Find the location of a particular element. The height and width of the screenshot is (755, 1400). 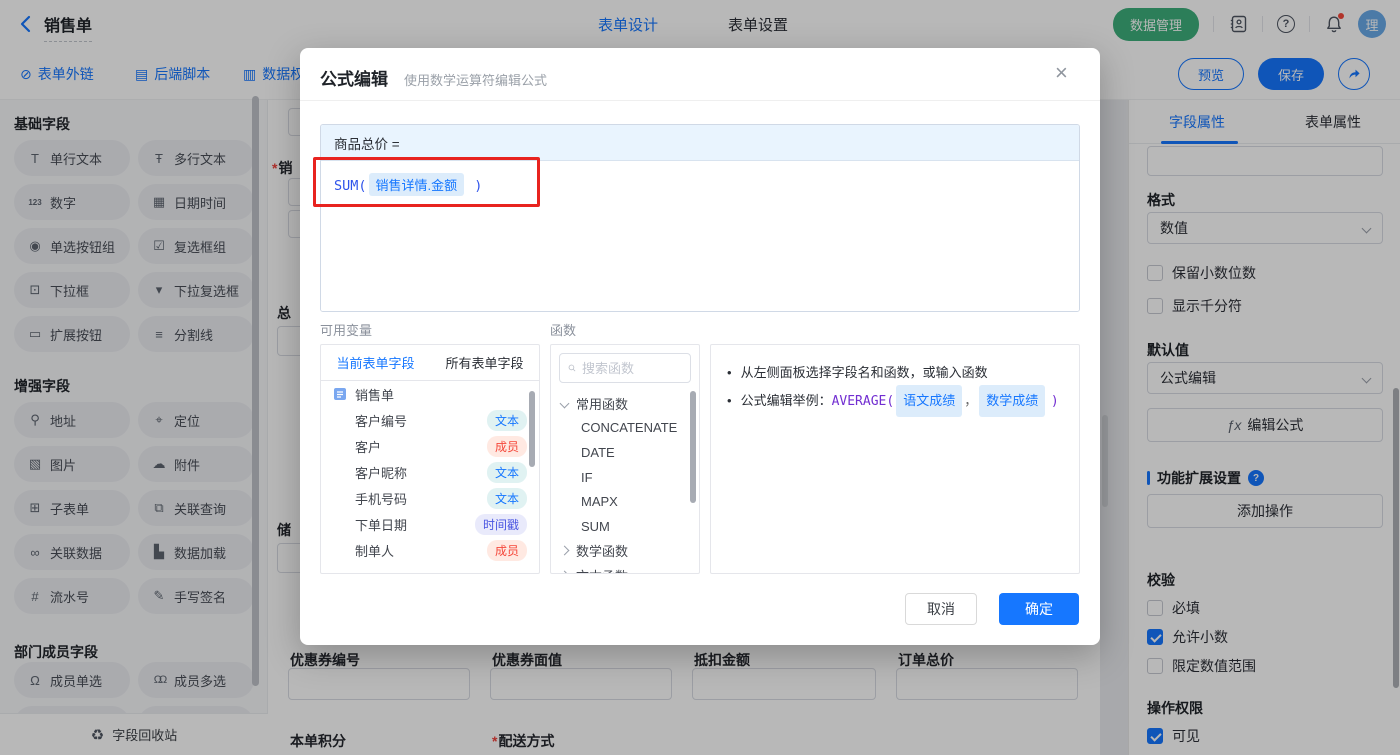

variable-tree-root: 销售单 is located at coordinates (430, 394).